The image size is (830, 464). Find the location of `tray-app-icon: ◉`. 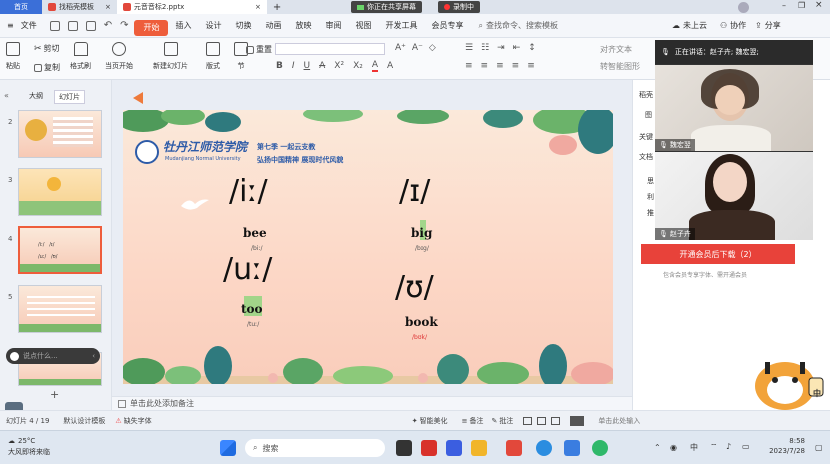

tray-app-icon: ◉ is located at coordinates (673, 447).